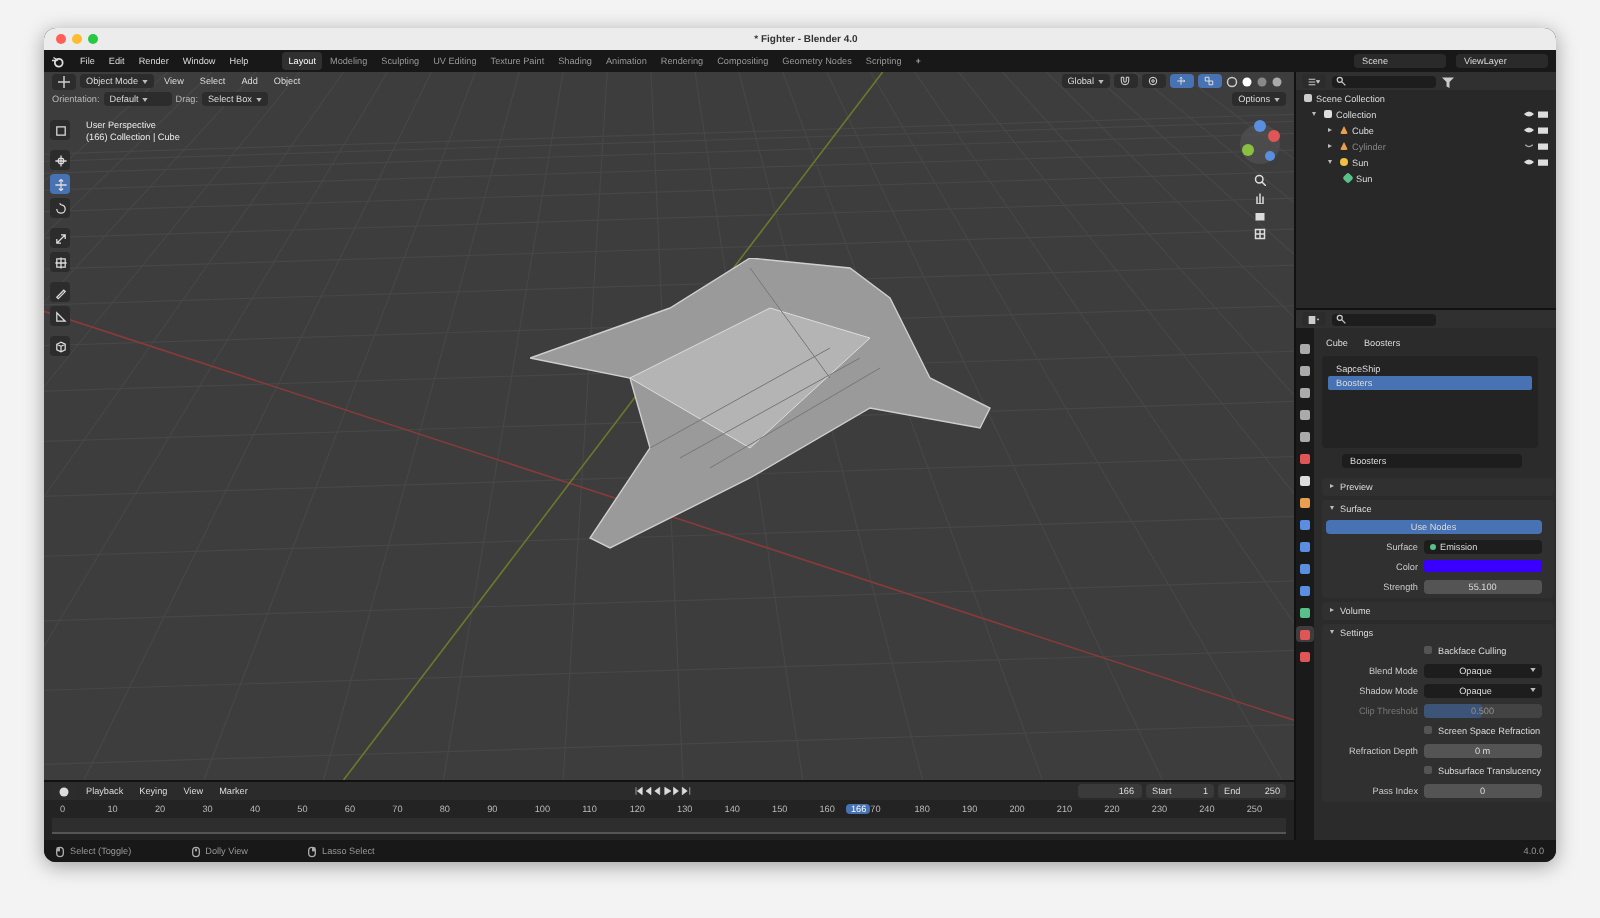 This screenshot has width=1600, height=918. What do you see at coordinates (1314, 81) in the screenshot?
I see `display-mode-button` at bounding box center [1314, 81].